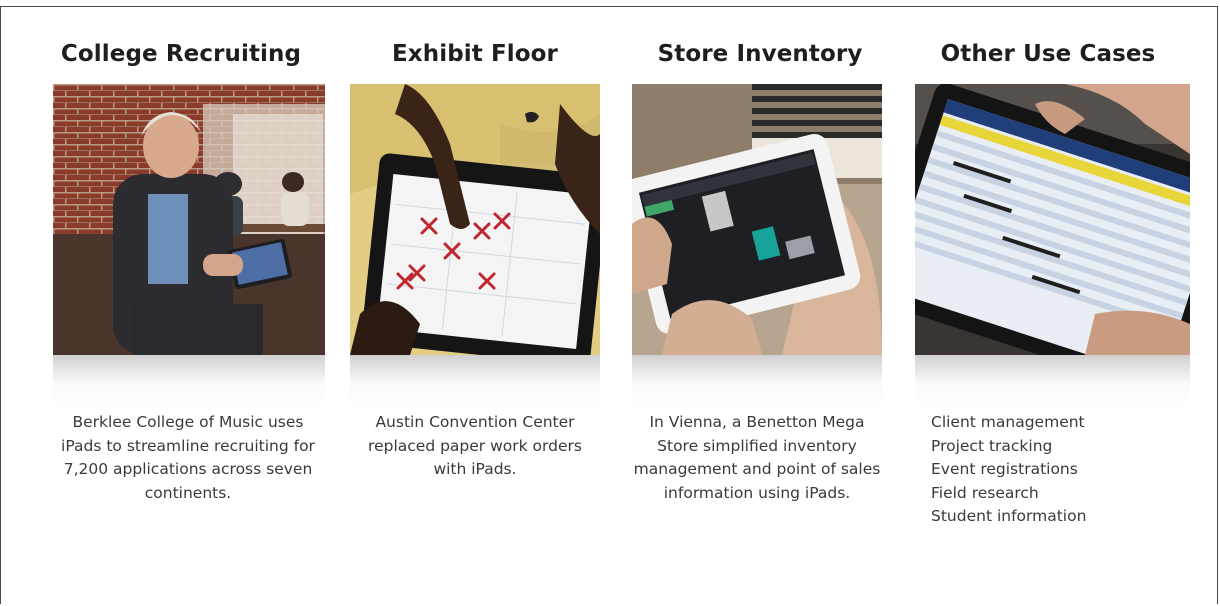 The width and height of the screenshot is (1220, 606). Describe the element at coordinates (992, 445) in the screenshot. I see `list-item: Project tracking` at that location.